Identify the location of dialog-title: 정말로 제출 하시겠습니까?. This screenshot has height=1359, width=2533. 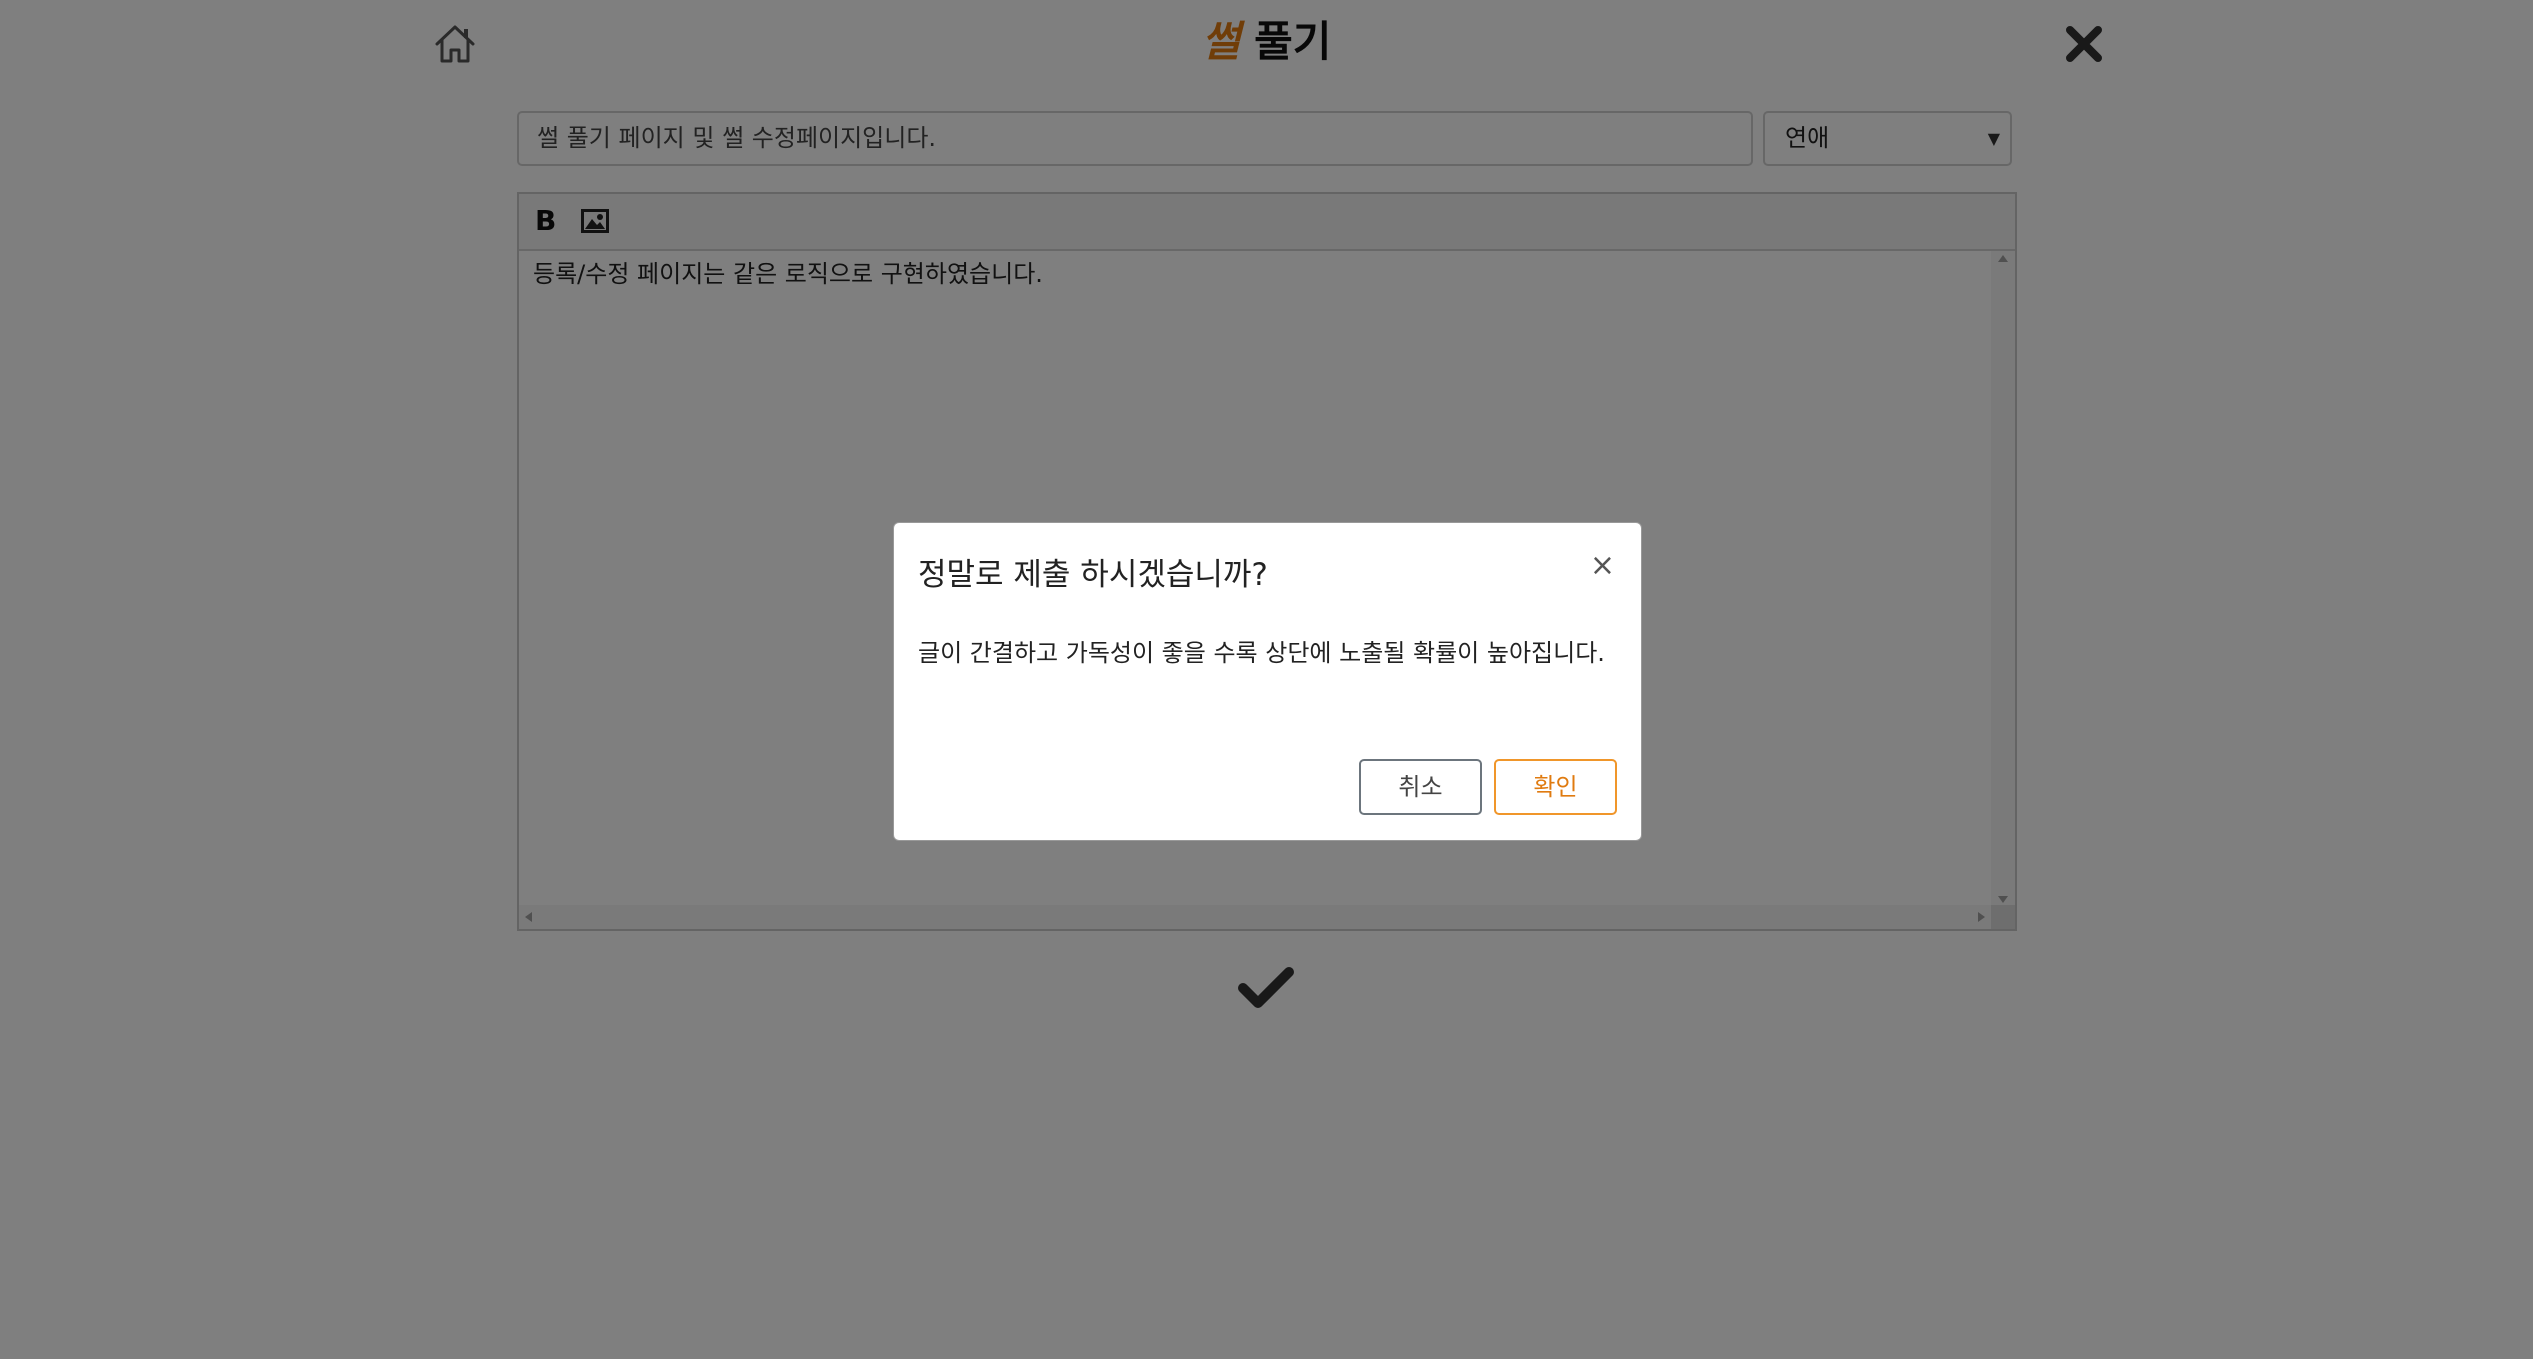
(1093, 575).